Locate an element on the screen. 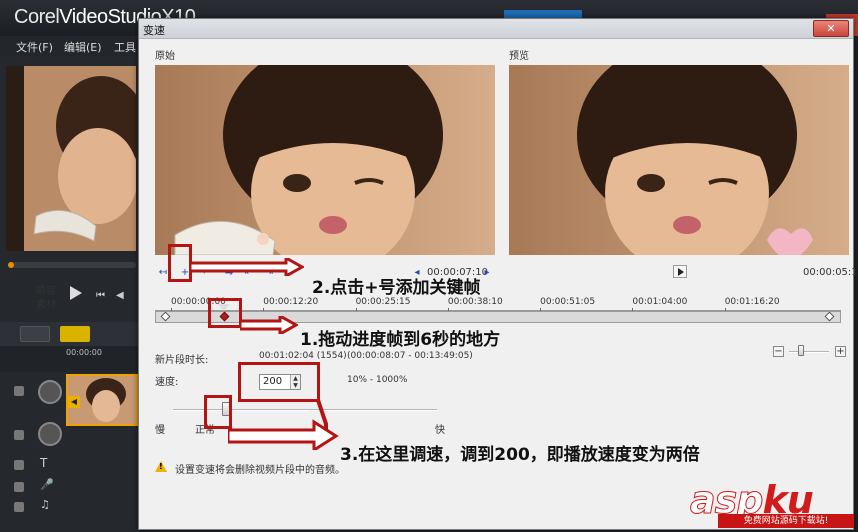  dialog-title-bar: 变速 ✕ is located at coordinates (496, 29).